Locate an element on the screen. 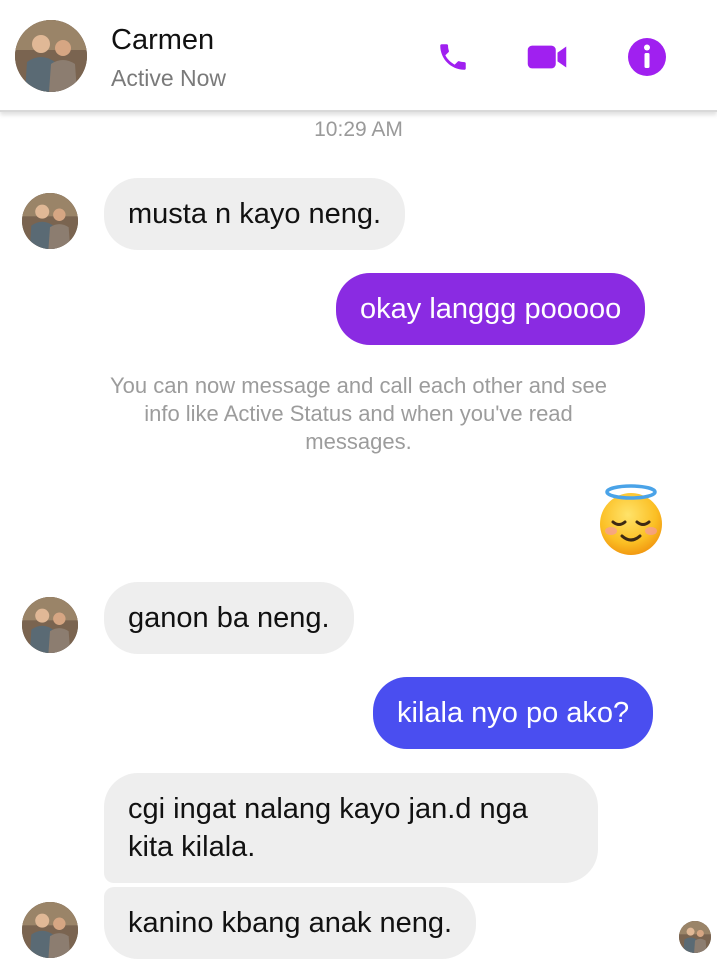 This screenshot has height=980, width=717. outgoing-message: kilala nyo po ako? is located at coordinates (513, 713).